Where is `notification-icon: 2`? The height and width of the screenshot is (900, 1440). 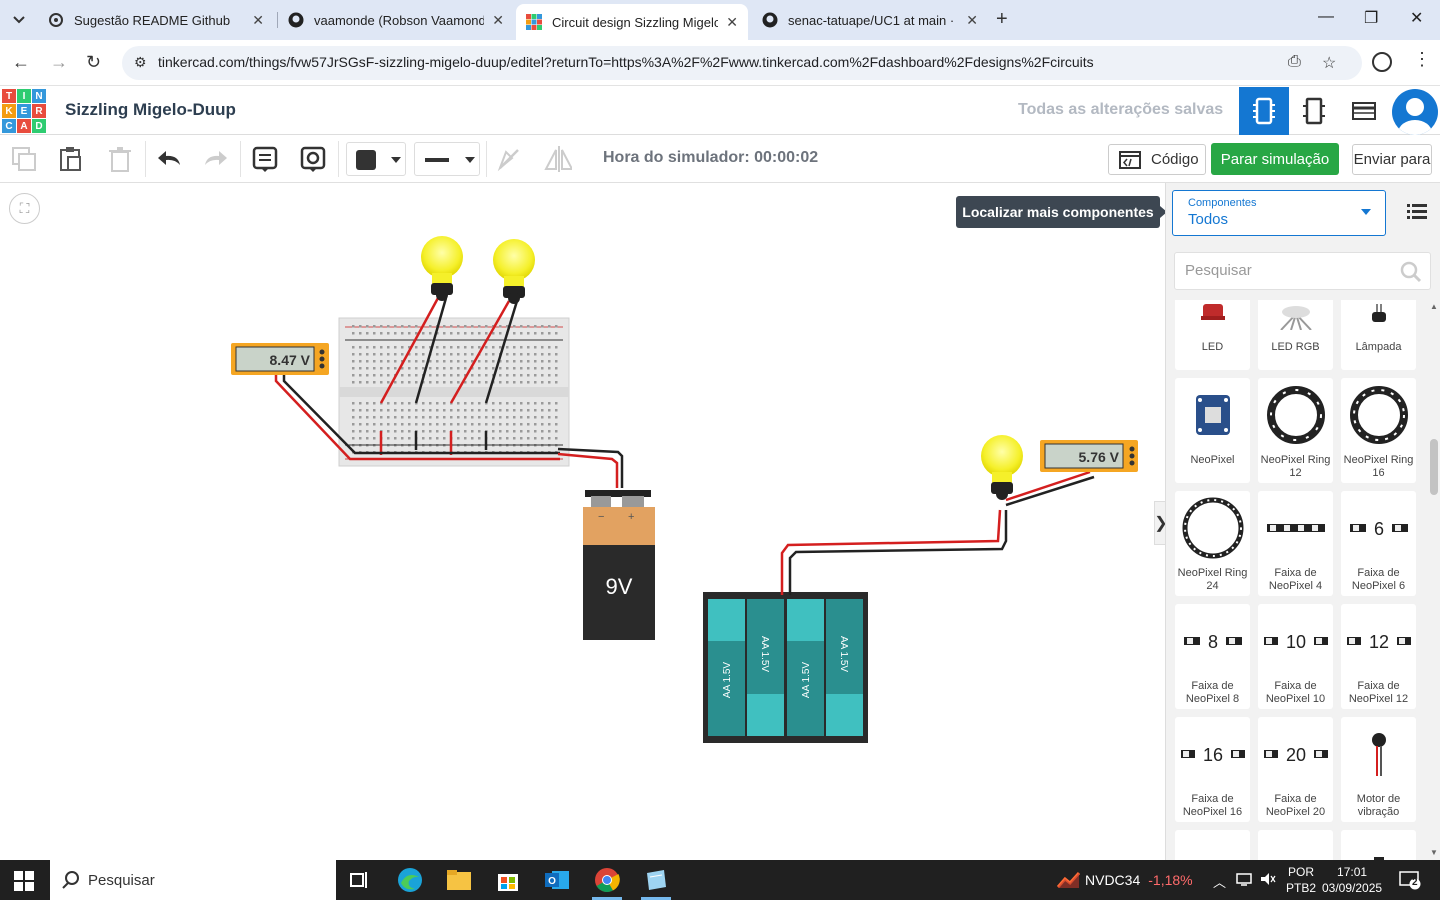
notification-icon: 2 is located at coordinates (1410, 882).